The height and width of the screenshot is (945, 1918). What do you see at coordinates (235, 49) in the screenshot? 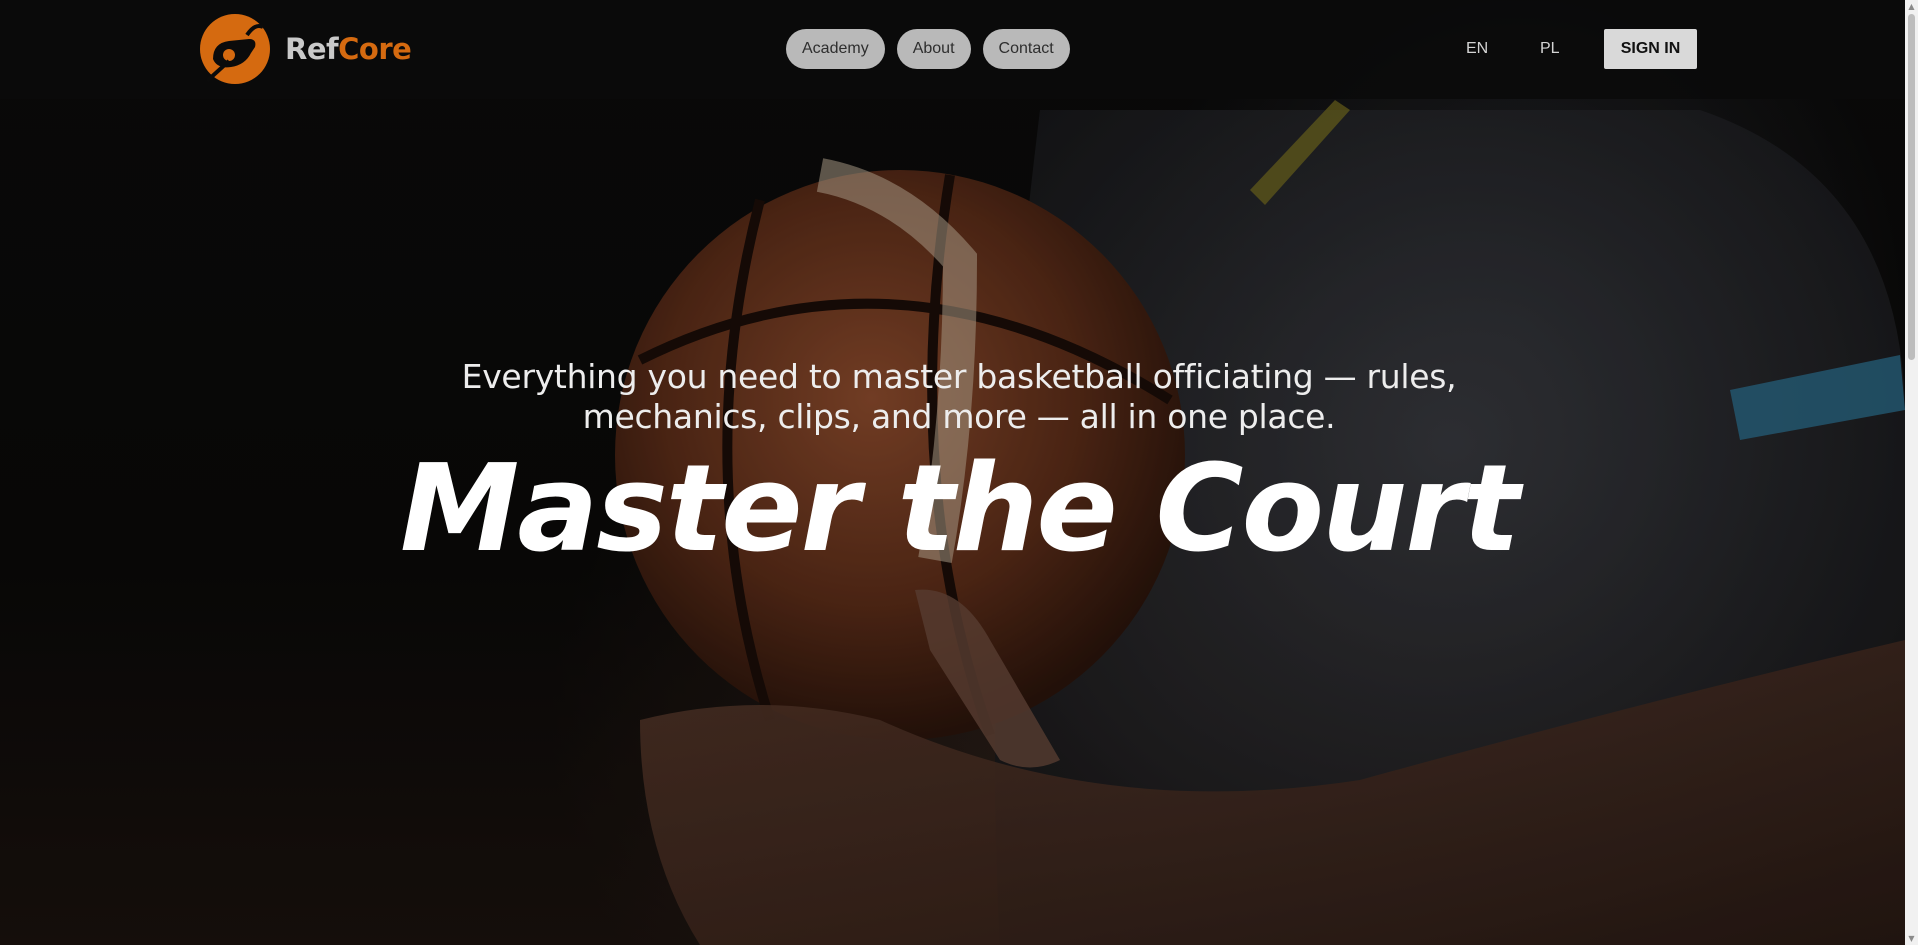
I see `whistle-logo-icon` at bounding box center [235, 49].